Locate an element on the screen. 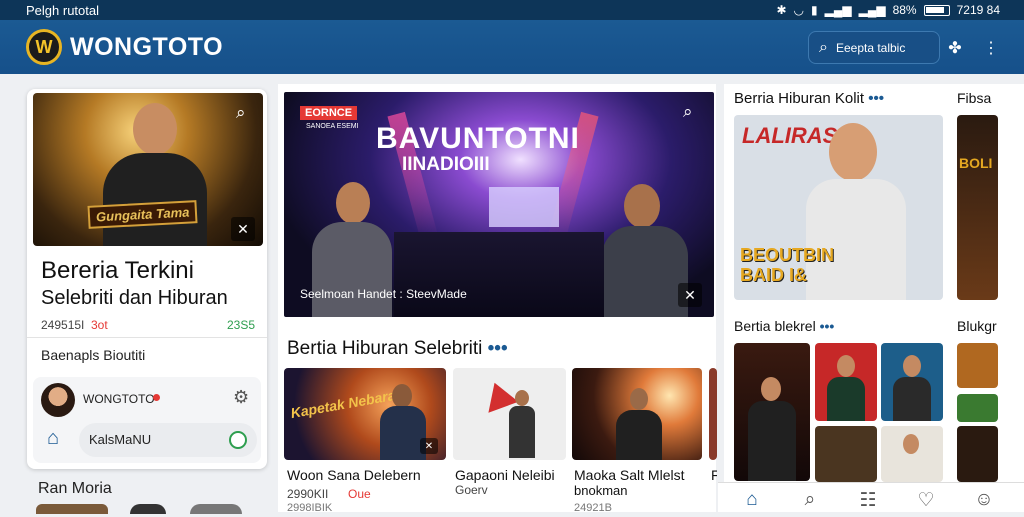  carrier-label: Pelgh rutotal is located at coordinates (62, 10).